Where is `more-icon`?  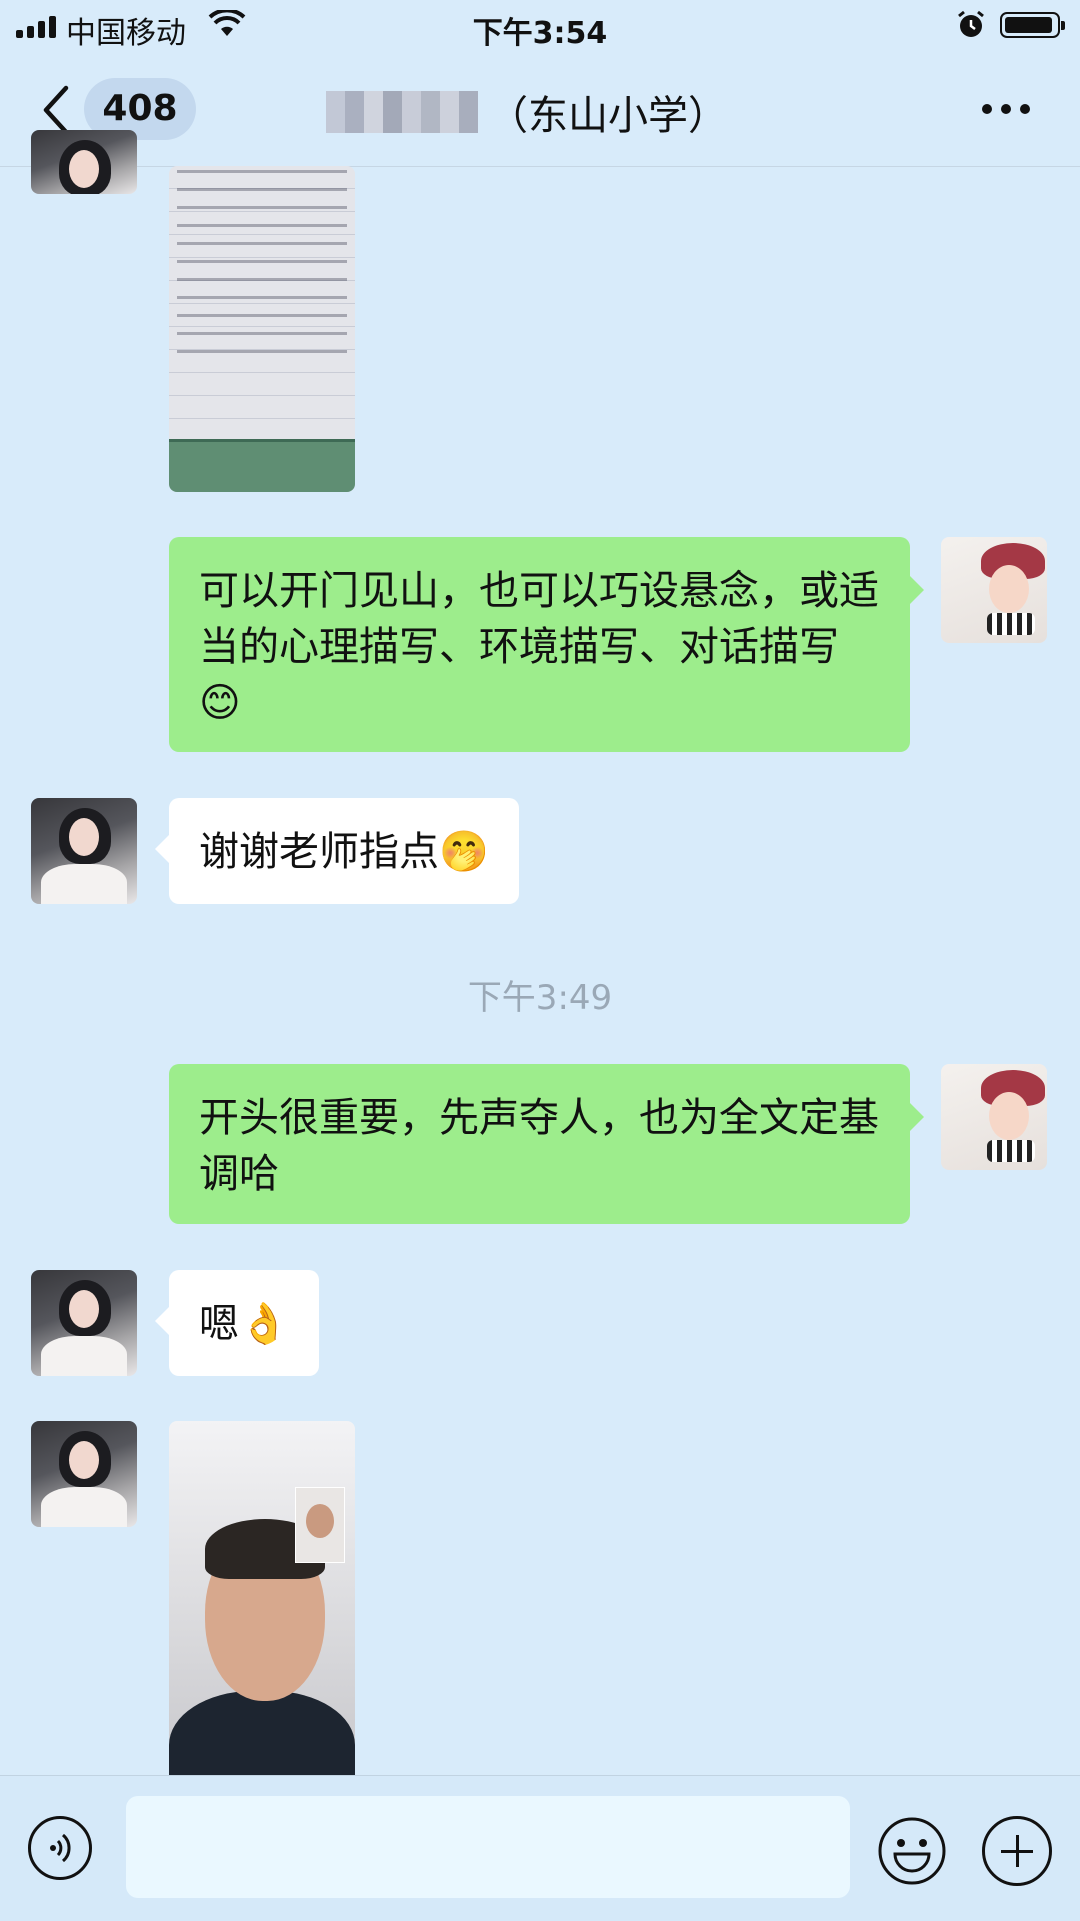
more-icon is located at coordinates (1006, 109).